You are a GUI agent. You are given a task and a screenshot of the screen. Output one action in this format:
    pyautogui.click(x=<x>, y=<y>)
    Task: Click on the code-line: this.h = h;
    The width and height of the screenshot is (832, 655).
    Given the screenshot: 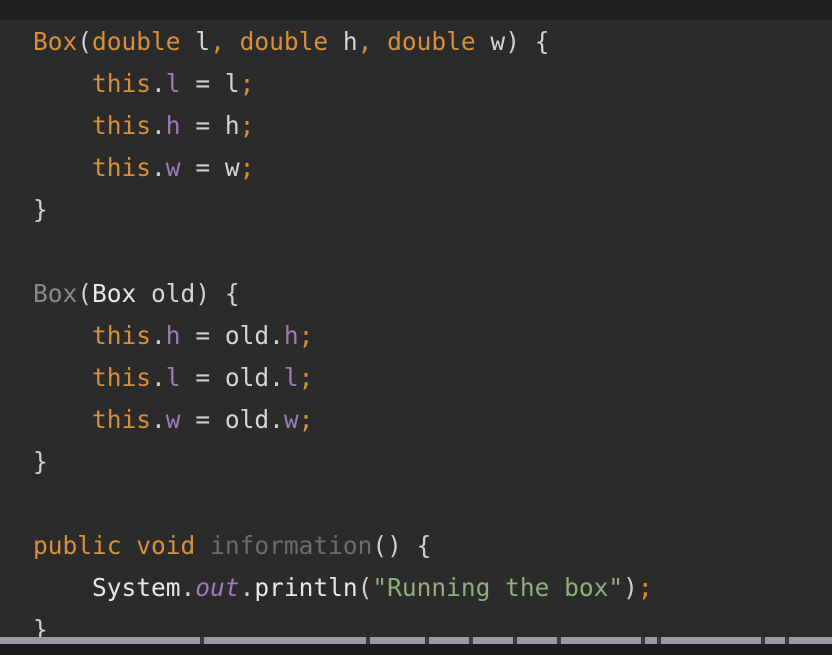 What is the action you would take?
    pyautogui.click(x=343, y=126)
    